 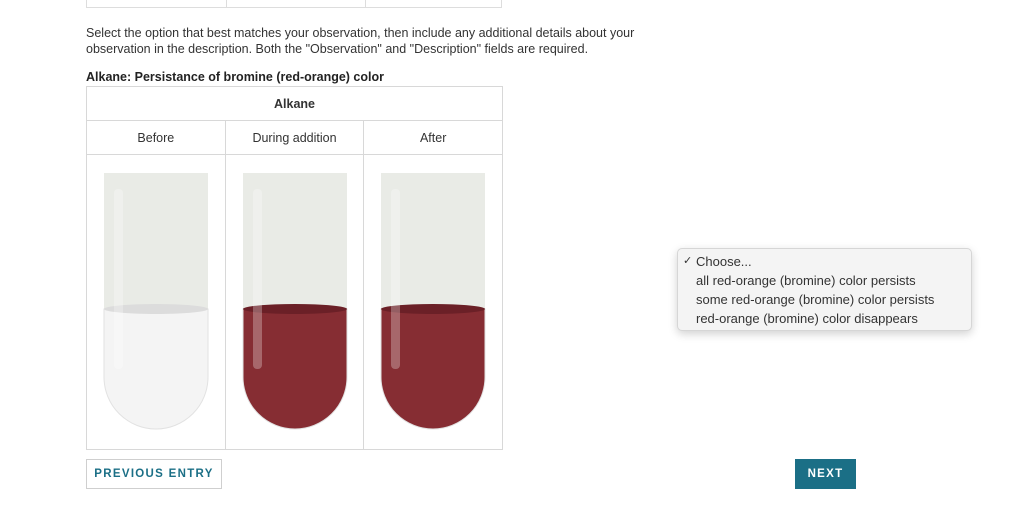 I want to click on tube-cell-during, so click(x=294, y=302).